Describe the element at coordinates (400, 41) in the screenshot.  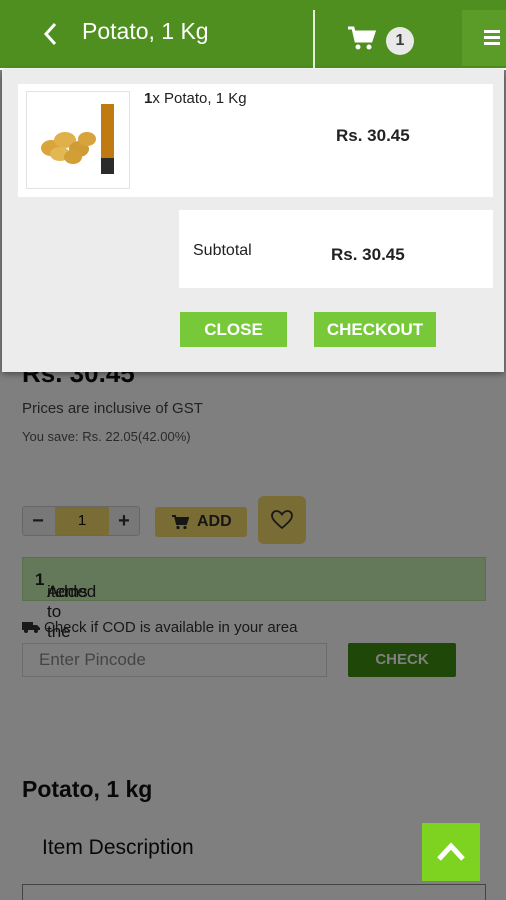
I see `cart-count-badge: 1` at that location.